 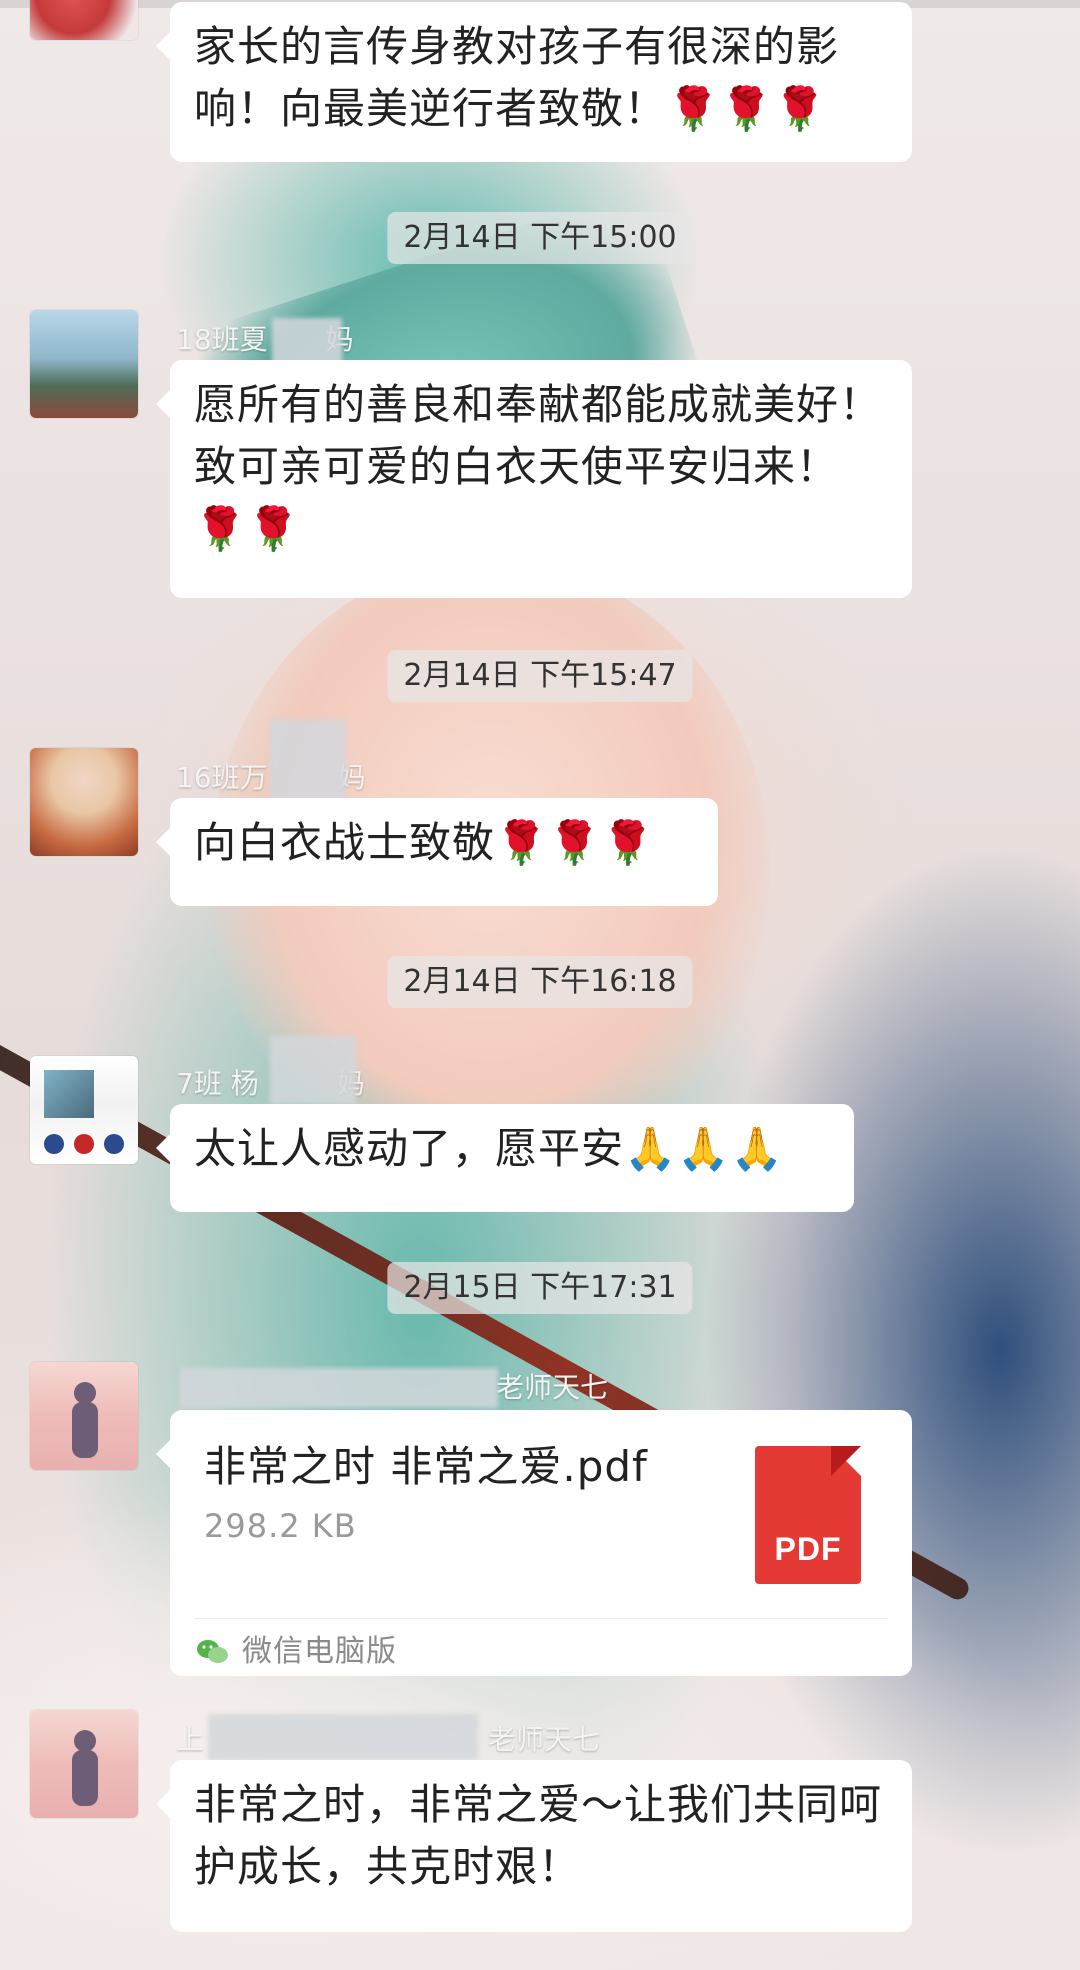 I want to click on message-text: 愿所有的善良和奉献都能成就美好！致可亲可爱的白衣天使平安归来！, so click(x=538, y=435).